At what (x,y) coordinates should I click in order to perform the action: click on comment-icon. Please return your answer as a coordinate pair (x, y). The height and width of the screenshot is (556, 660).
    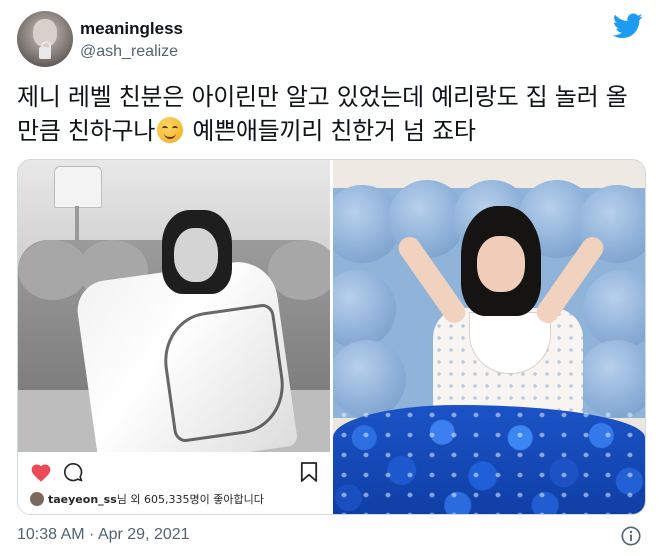
    Looking at the image, I should click on (73, 472).